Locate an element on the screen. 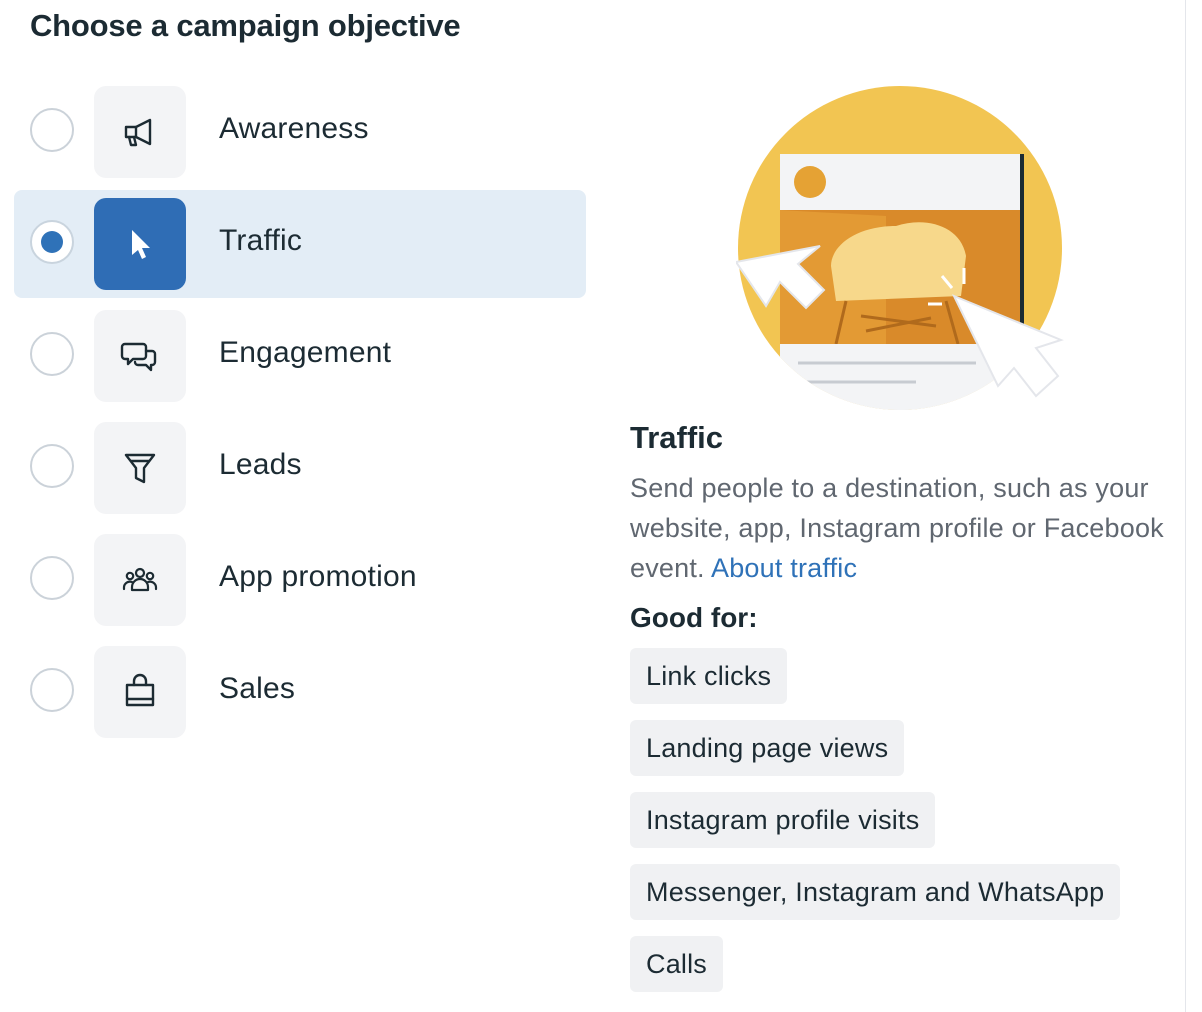 This screenshot has height=1012, width=1202. objective-label: Awareness is located at coordinates (294, 128).